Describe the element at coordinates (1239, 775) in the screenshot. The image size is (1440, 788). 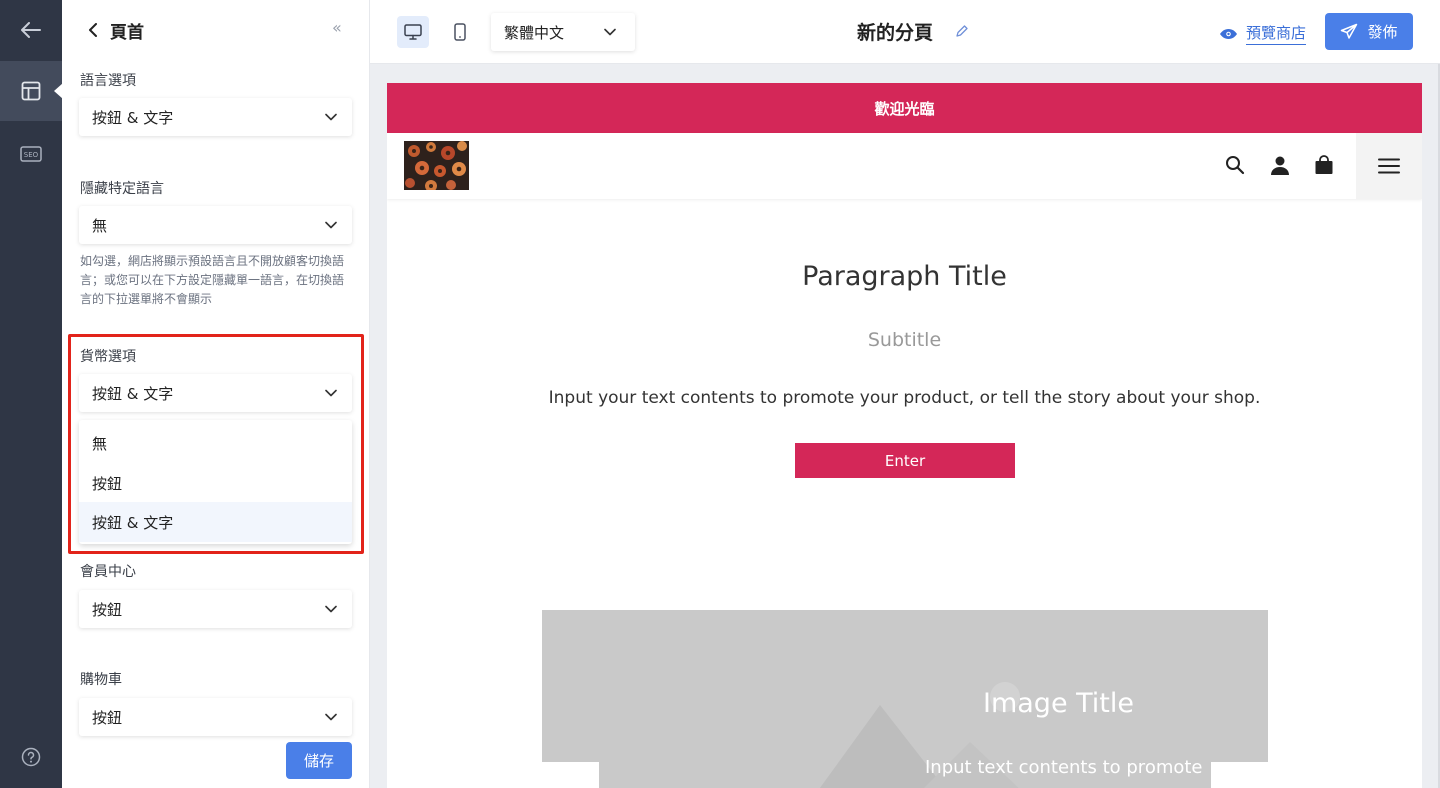
I see `slide-next-button` at that location.